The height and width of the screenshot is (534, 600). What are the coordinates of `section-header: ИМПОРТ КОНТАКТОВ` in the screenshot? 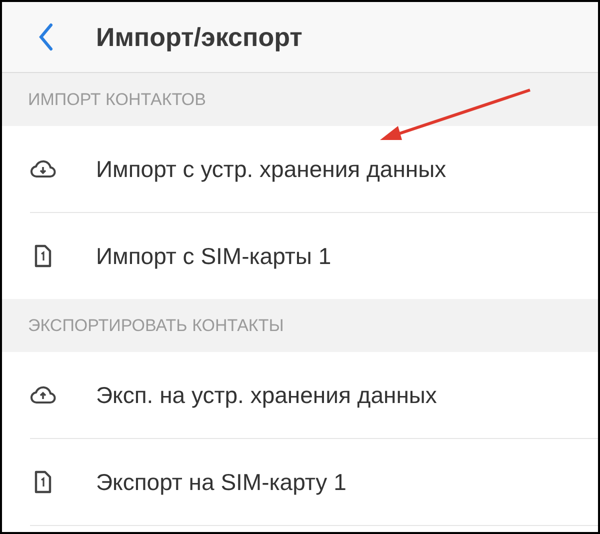 It's located at (117, 100).